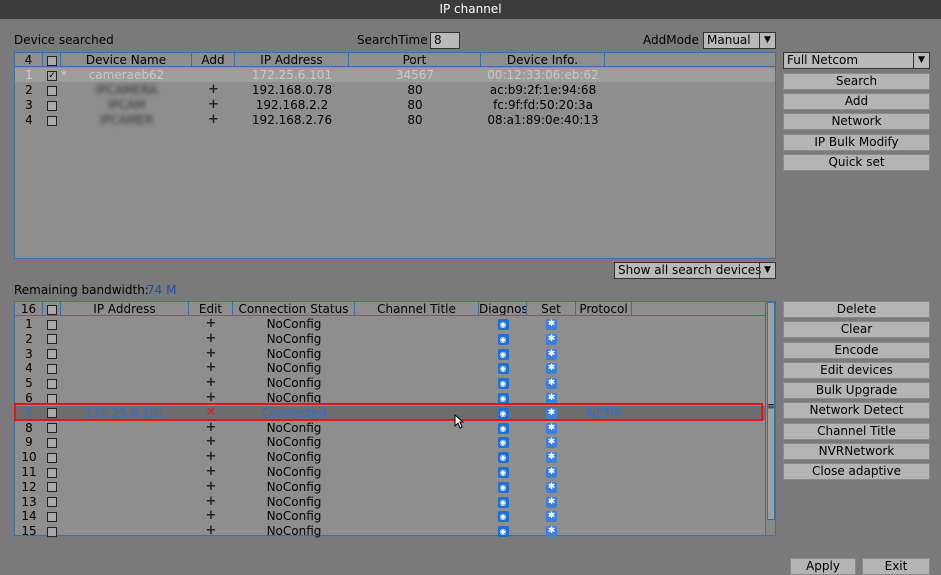 This screenshot has width=941, height=575. Describe the element at coordinates (856, 451) in the screenshot. I see `nvr-network-button: NVRNetwork` at that location.